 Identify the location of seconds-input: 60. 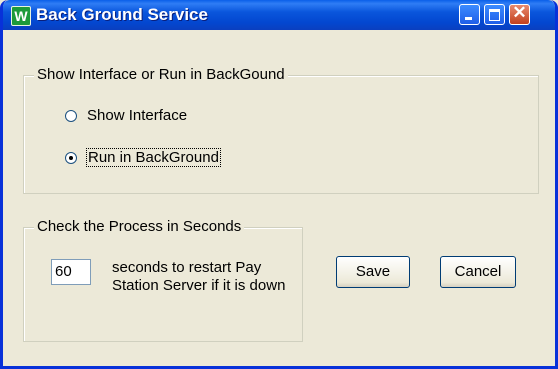
(71, 272).